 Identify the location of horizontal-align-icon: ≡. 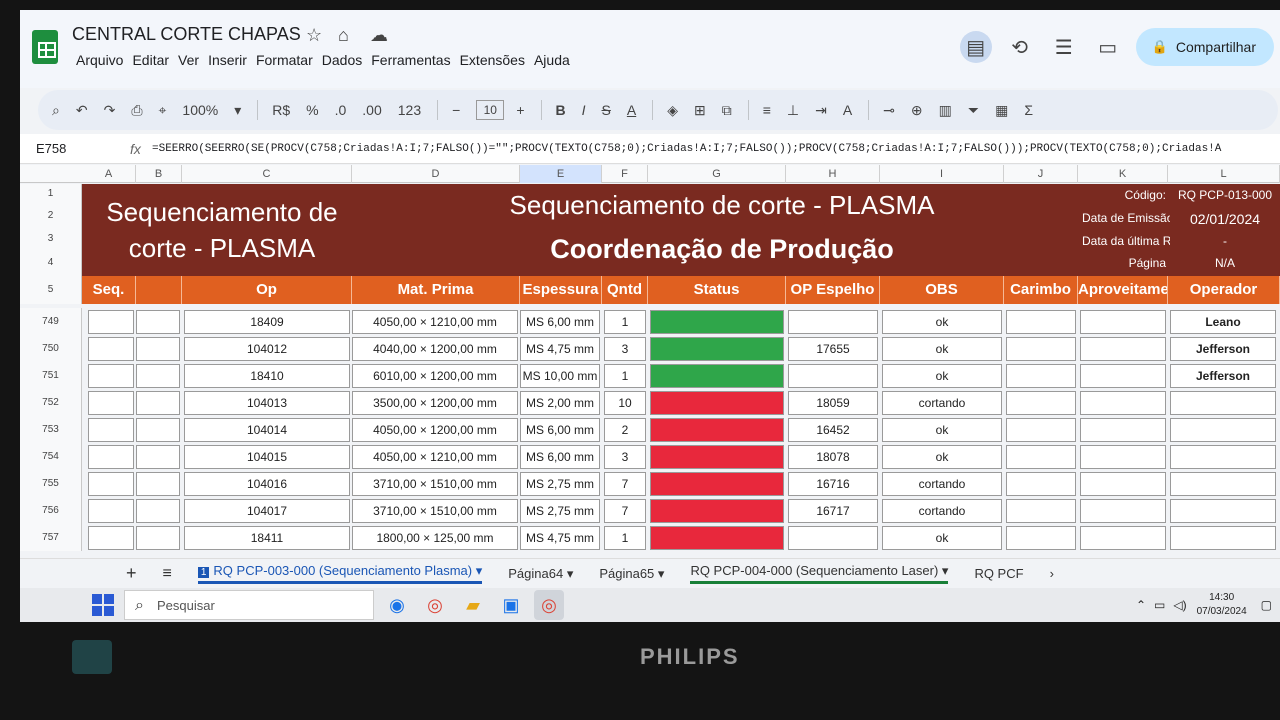
(767, 110).